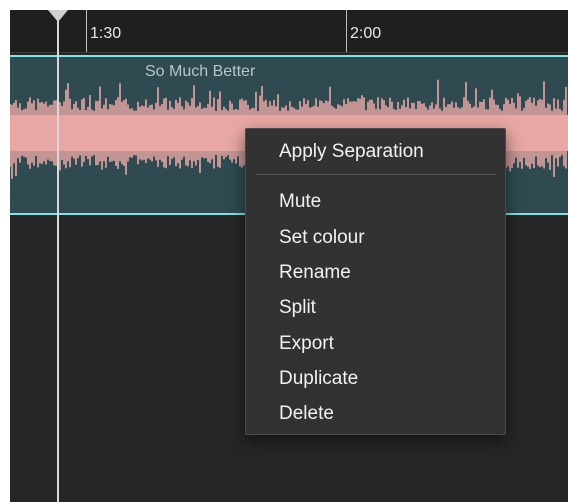  I want to click on clip-name-label: So Much Better, so click(200, 71).